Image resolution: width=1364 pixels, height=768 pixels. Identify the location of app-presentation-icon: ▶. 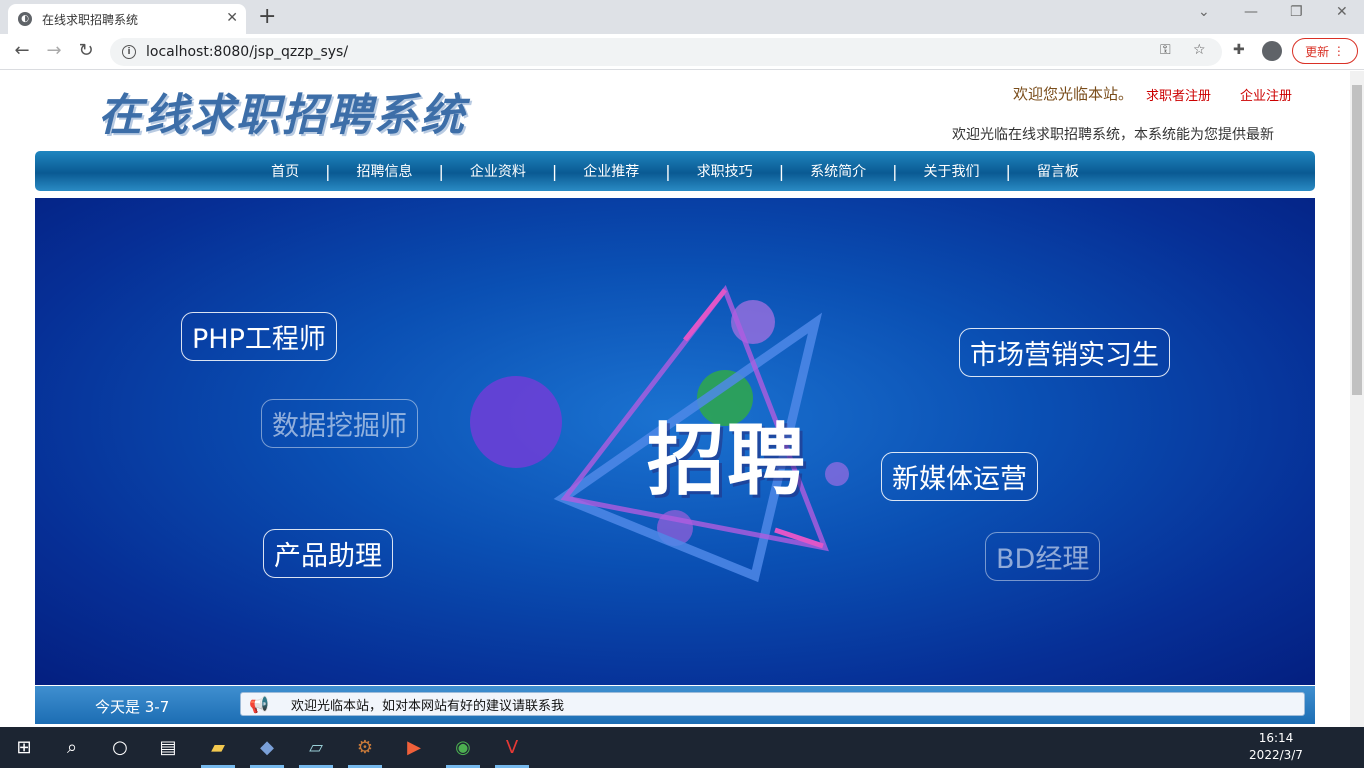
(414, 747).